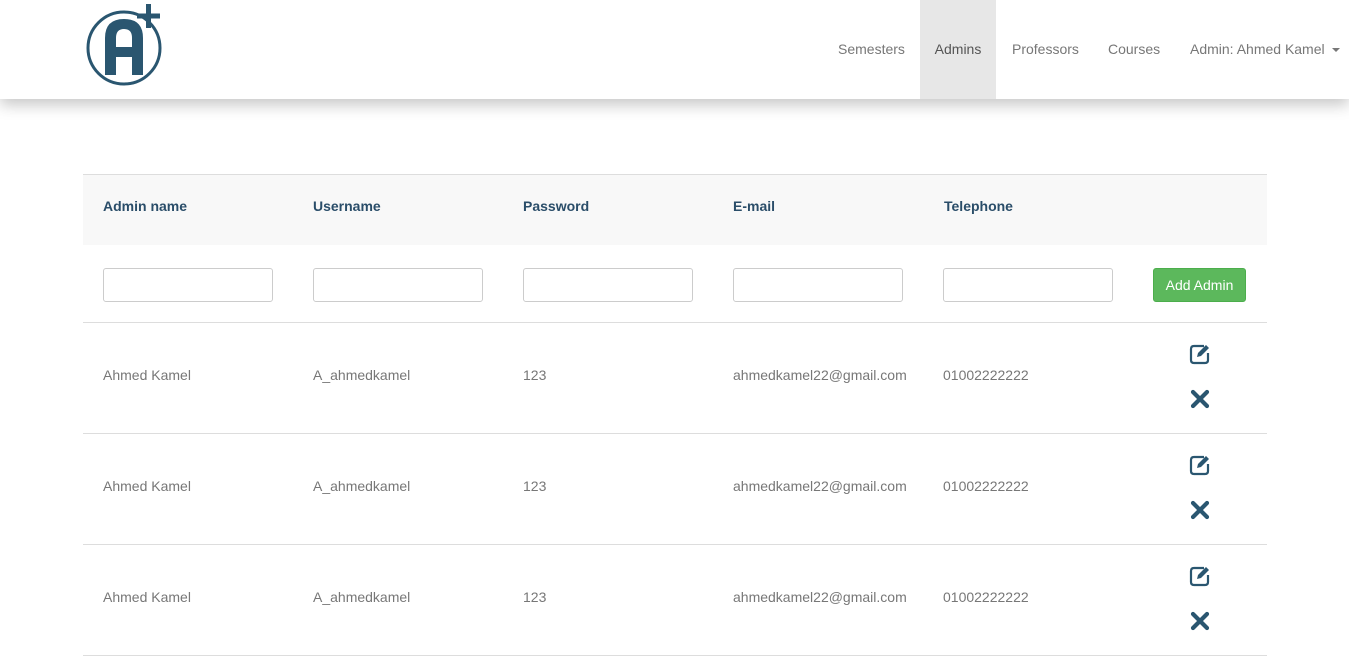 The height and width of the screenshot is (656, 1349). Describe the element at coordinates (1199, 285) in the screenshot. I see `add-admin-button: Add Admin` at that location.